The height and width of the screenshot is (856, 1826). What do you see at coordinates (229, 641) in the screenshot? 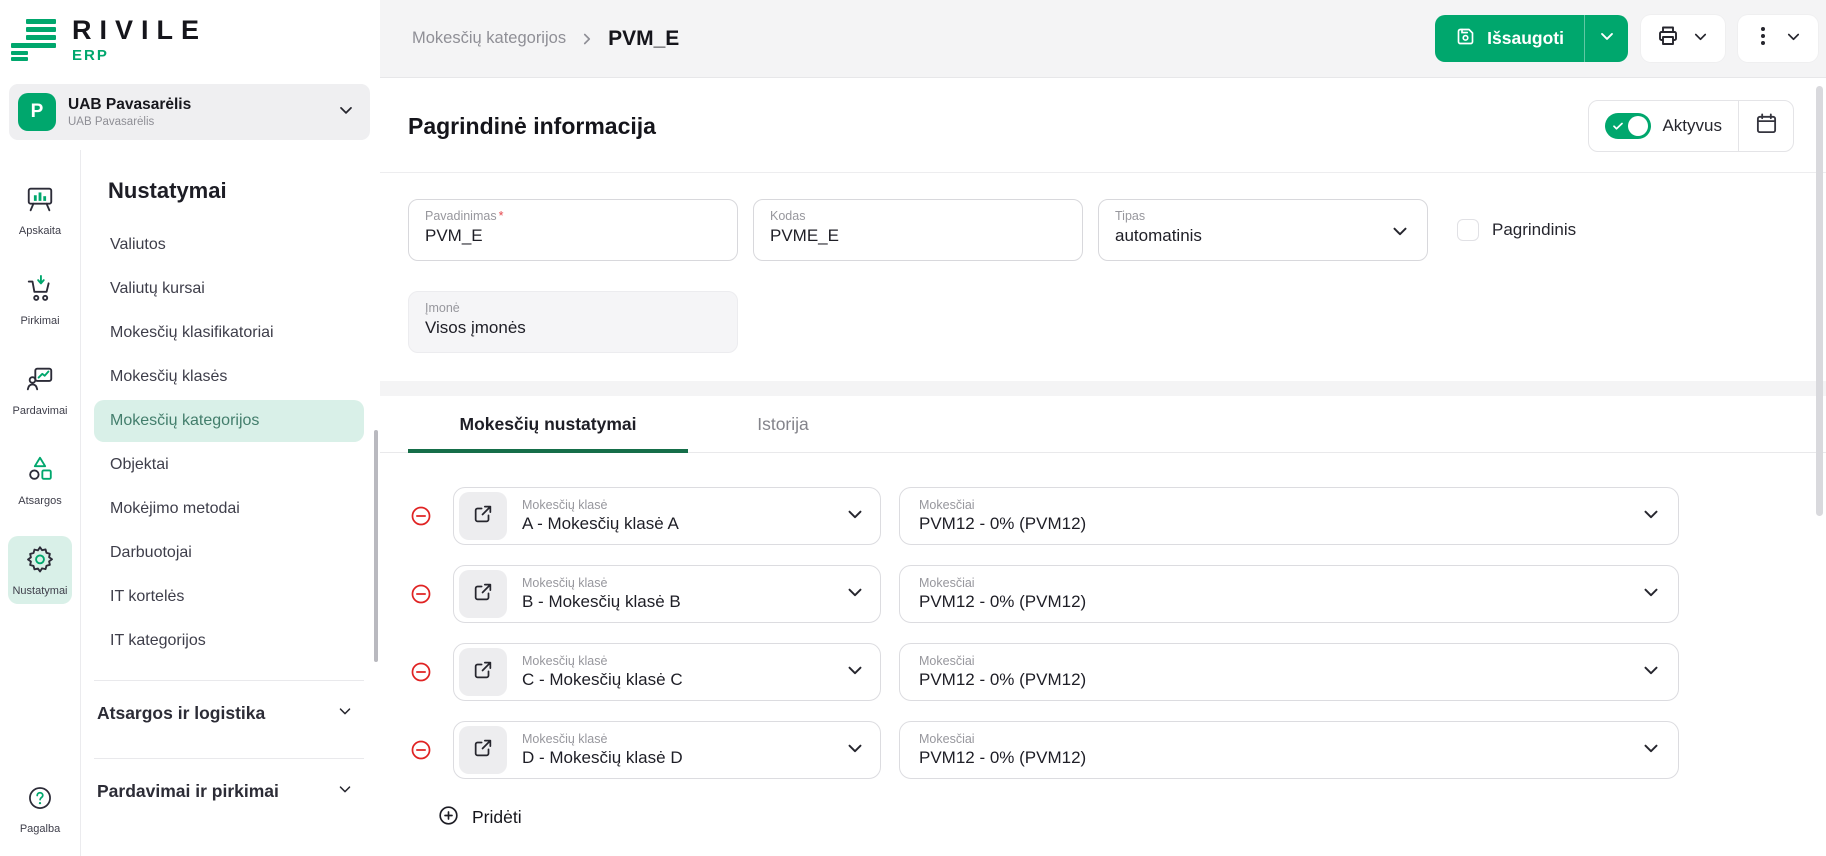
I see `sidebar-item-it-kategorijos: IT kategorijos` at bounding box center [229, 641].